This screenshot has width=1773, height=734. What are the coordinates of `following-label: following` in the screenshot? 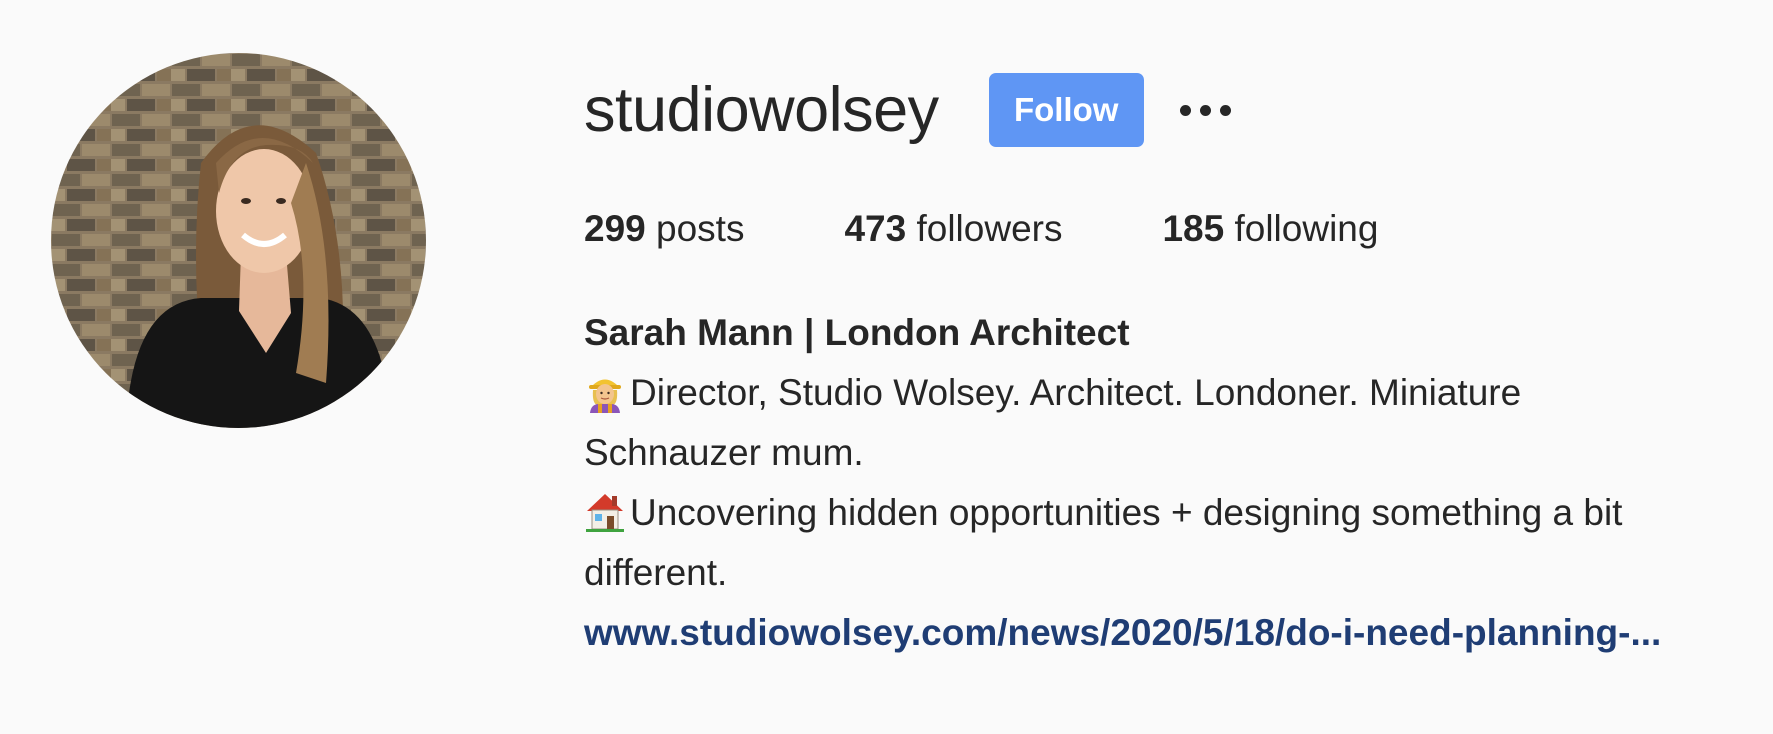 It's located at (1306, 228).